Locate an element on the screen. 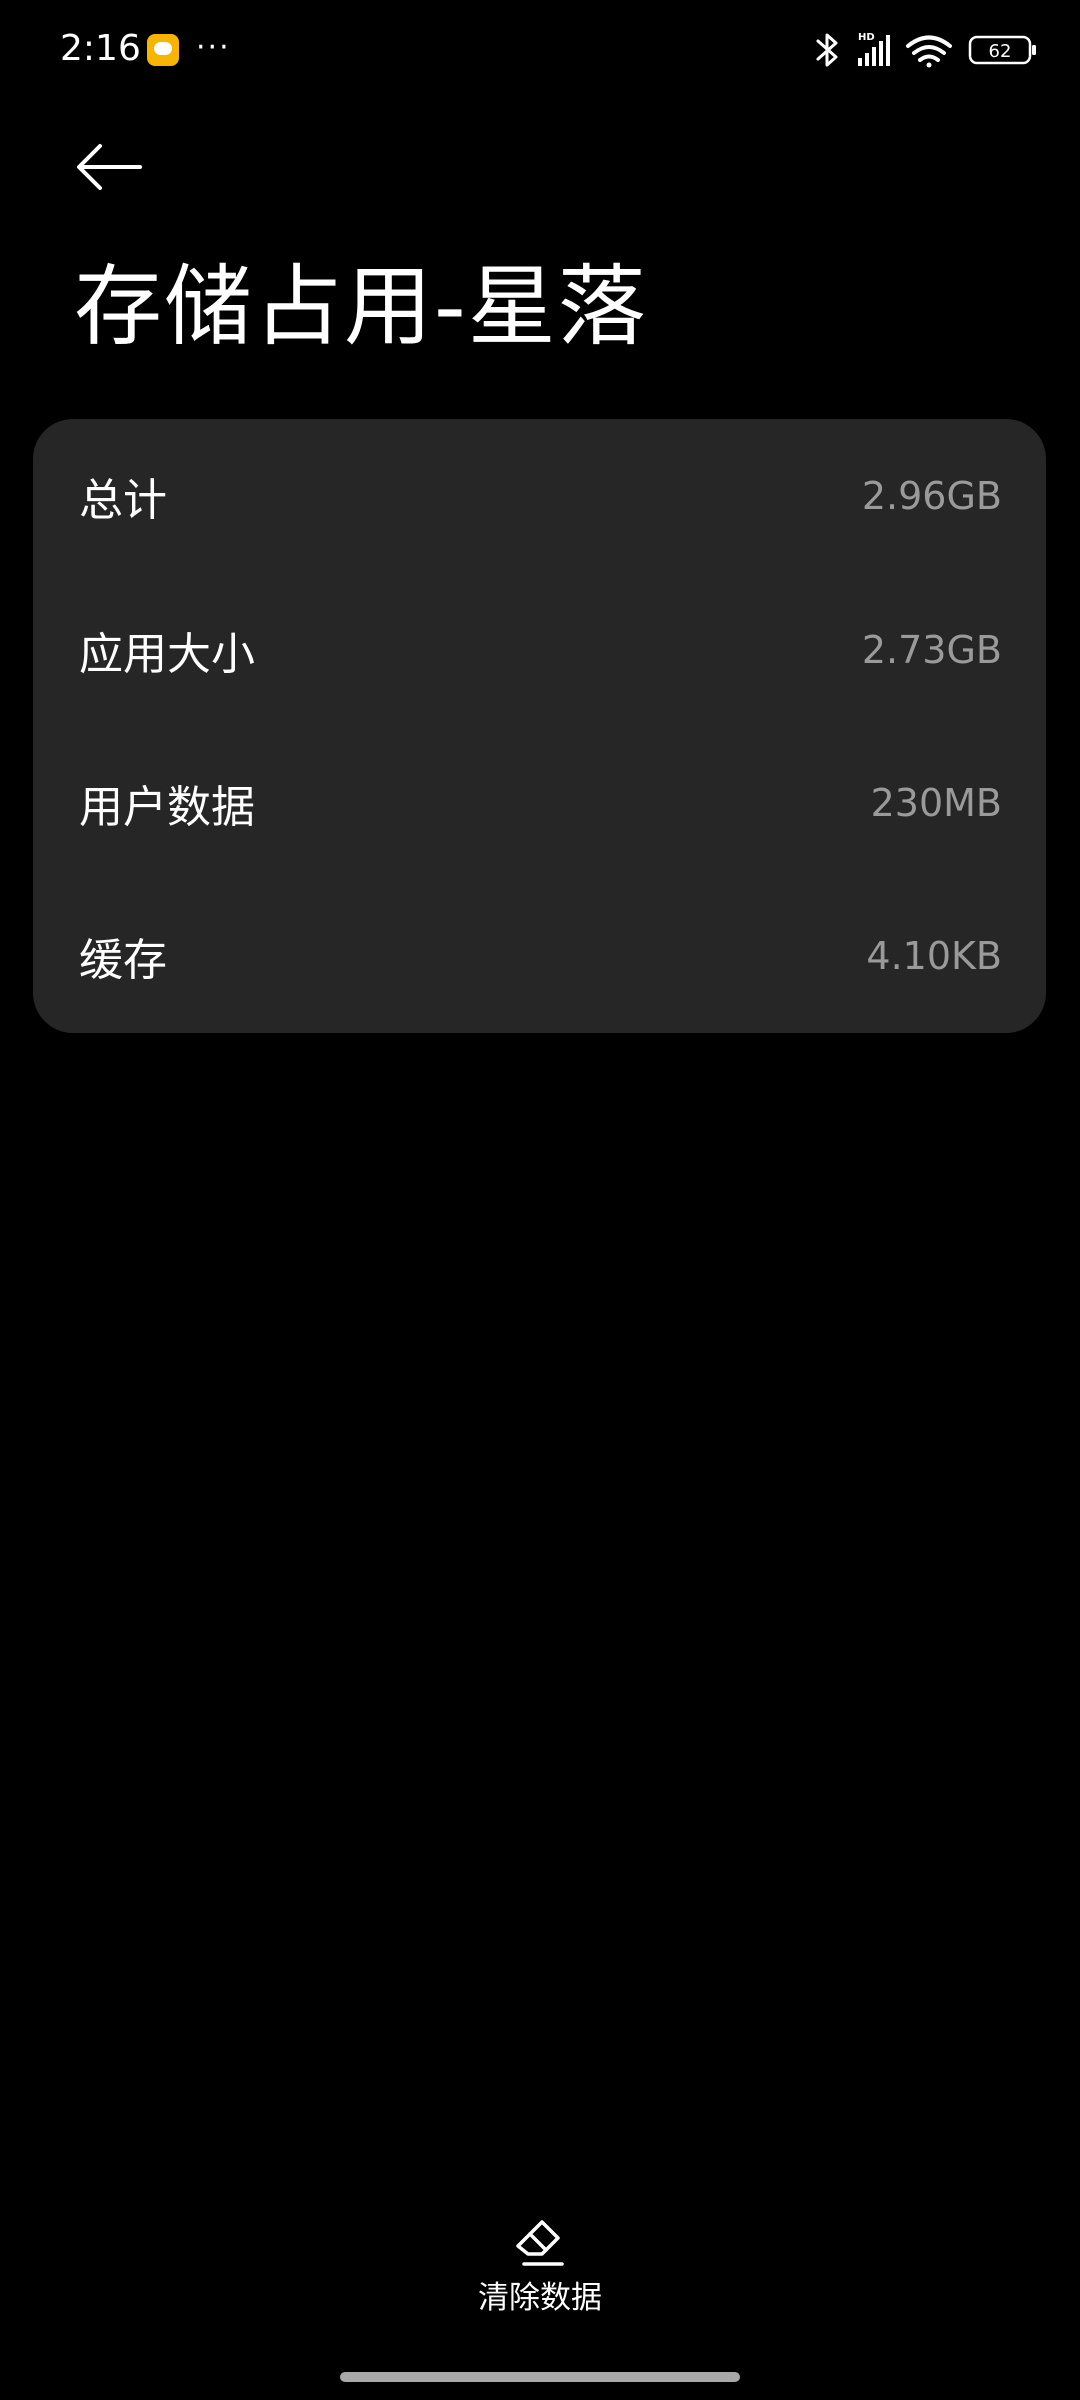  storage-row-app-size: 应用大小 2.73GB is located at coordinates (539, 650).